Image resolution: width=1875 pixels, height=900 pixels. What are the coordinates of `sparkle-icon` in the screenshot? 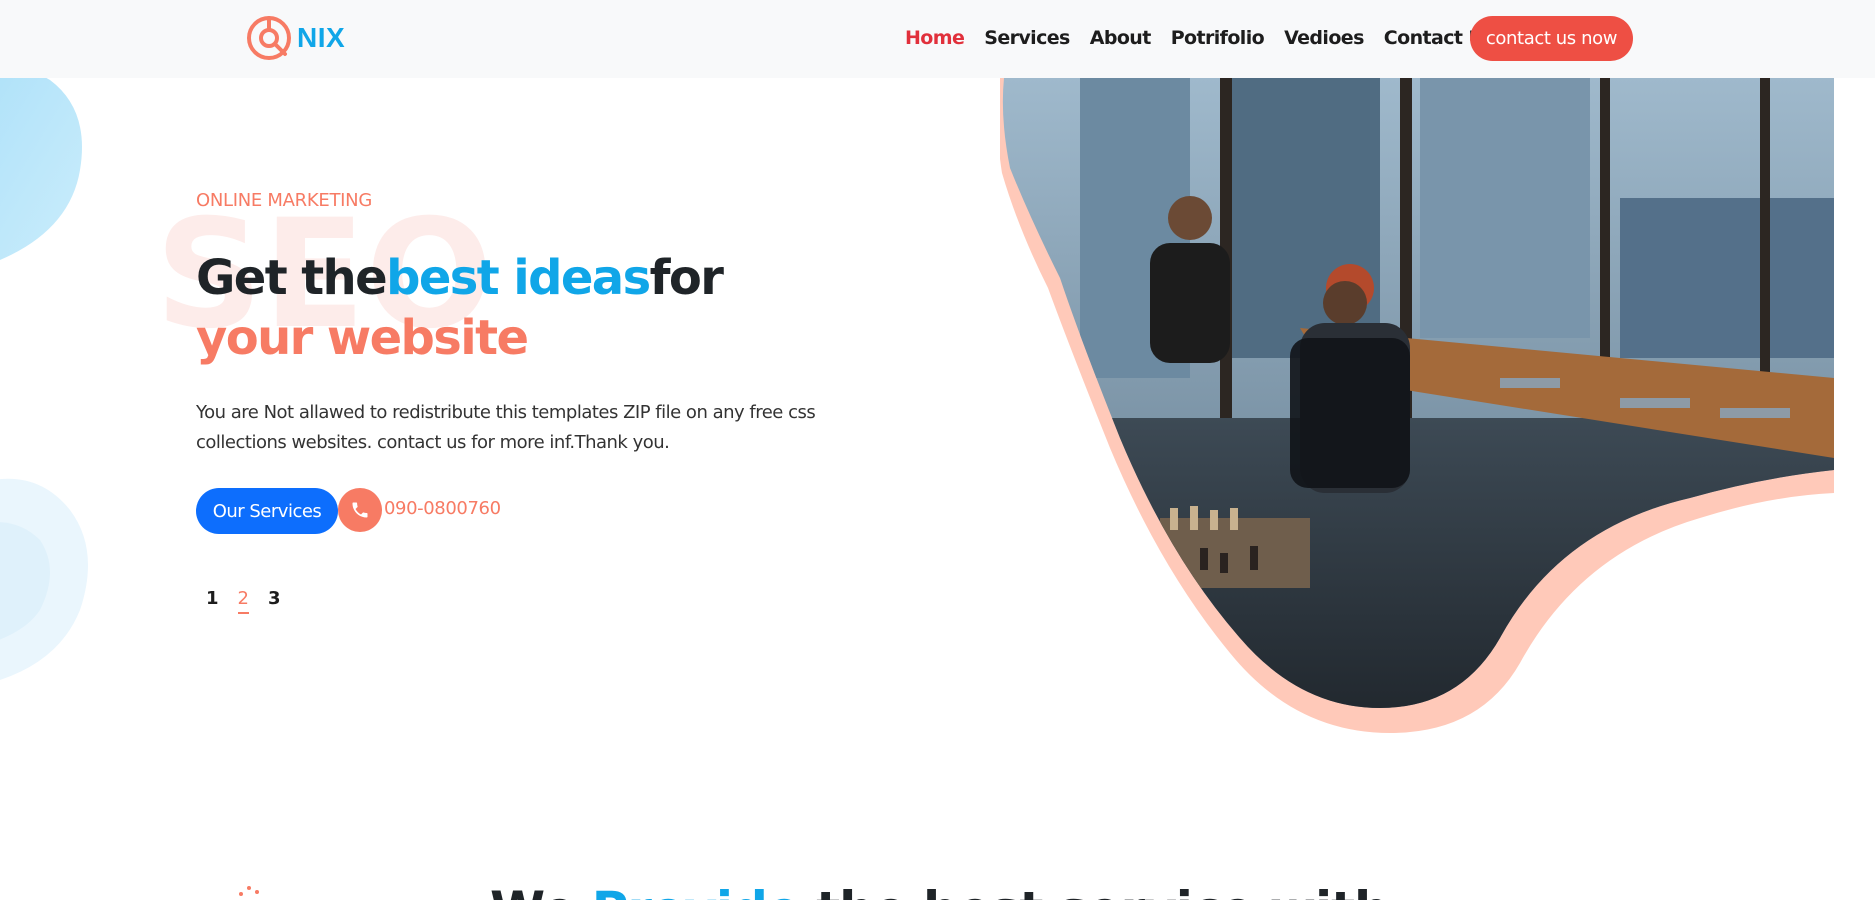 It's located at (249, 891).